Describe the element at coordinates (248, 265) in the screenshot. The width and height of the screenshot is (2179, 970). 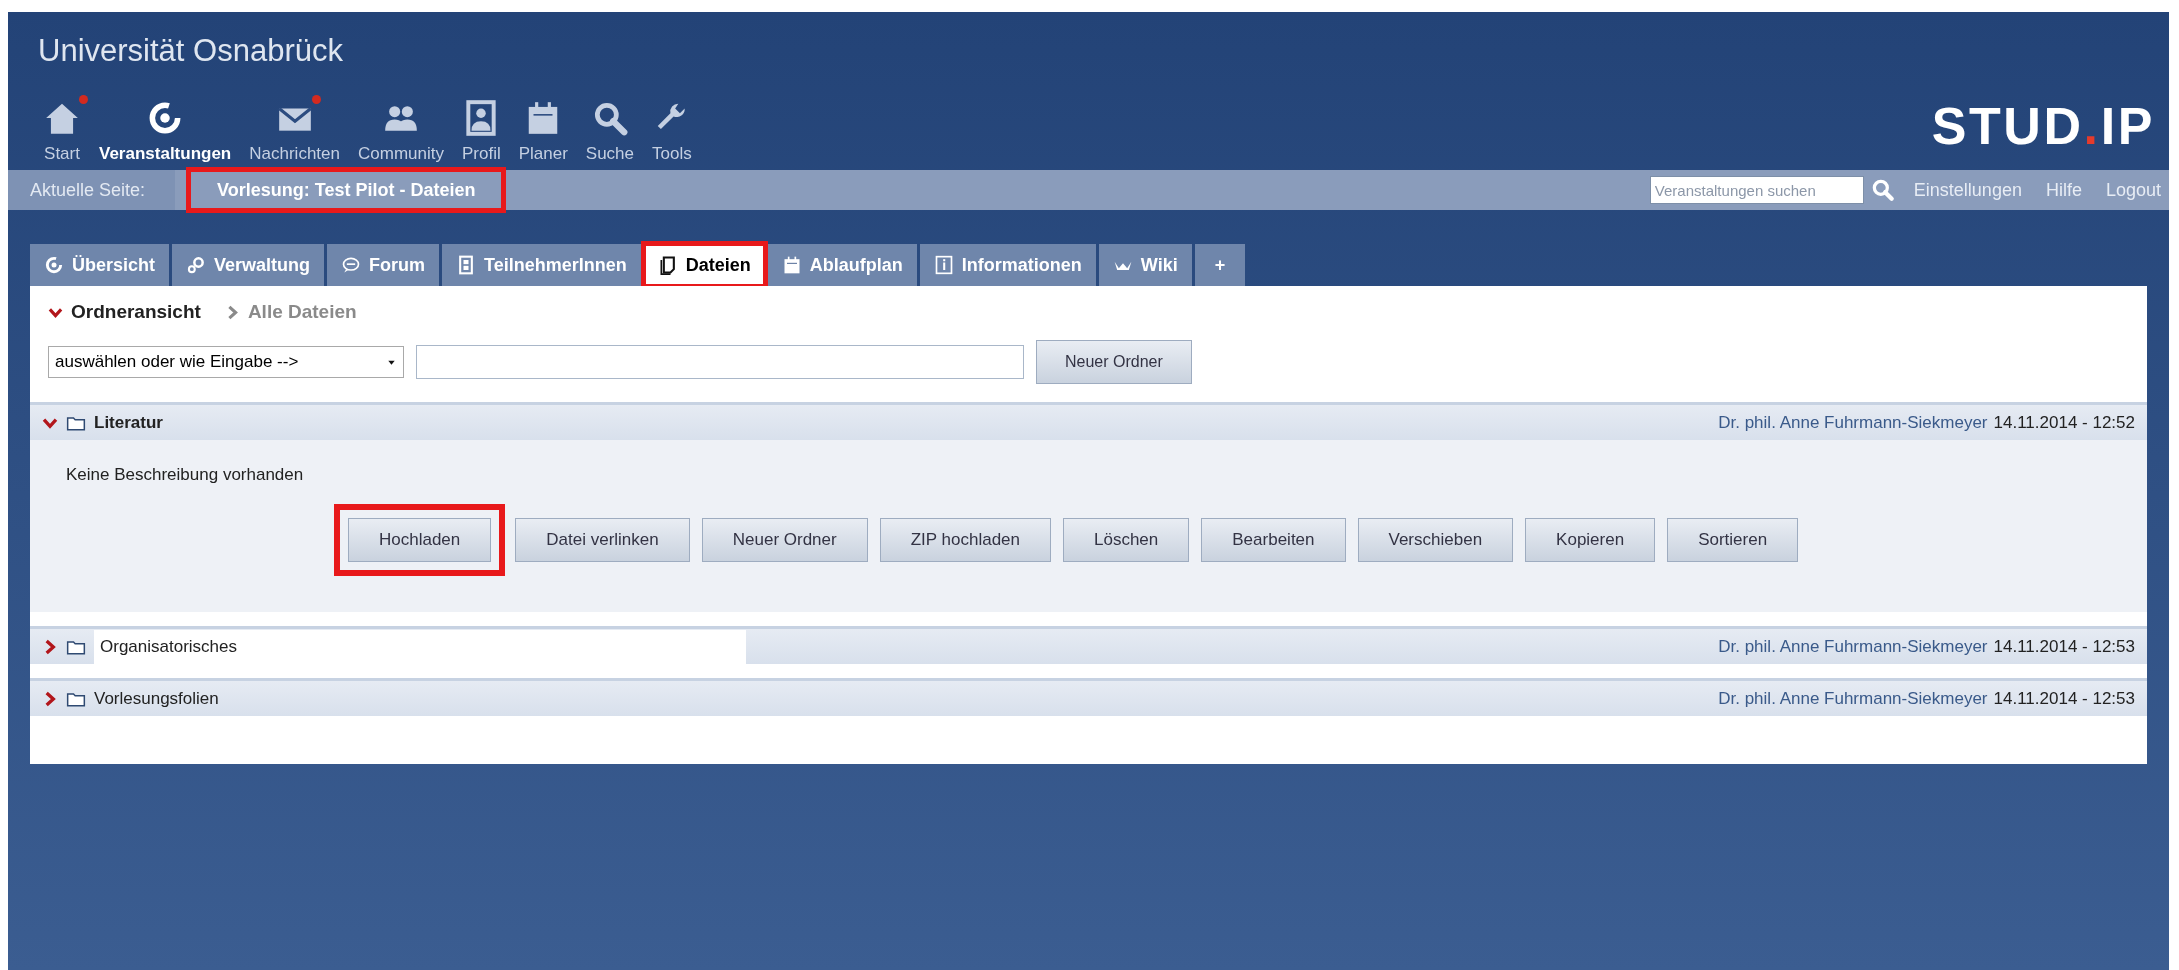
I see `tab: Verwaltung` at that location.